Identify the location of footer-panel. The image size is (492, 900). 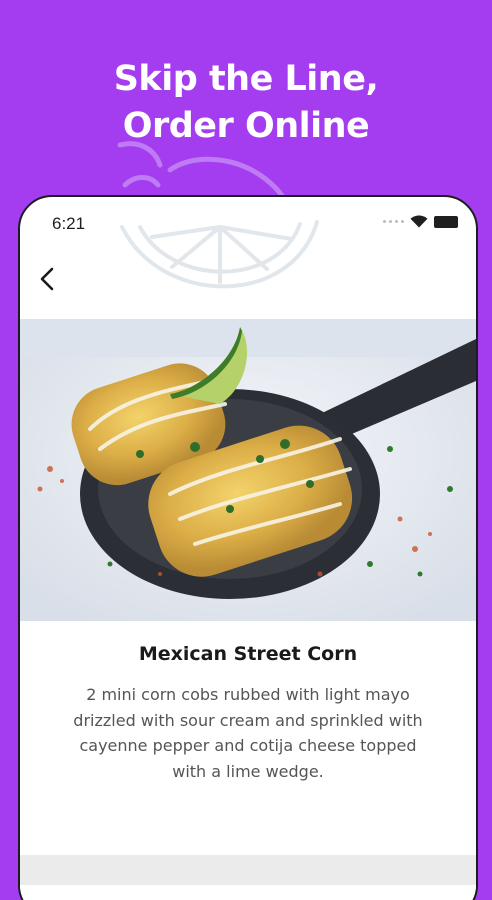
(248, 892).